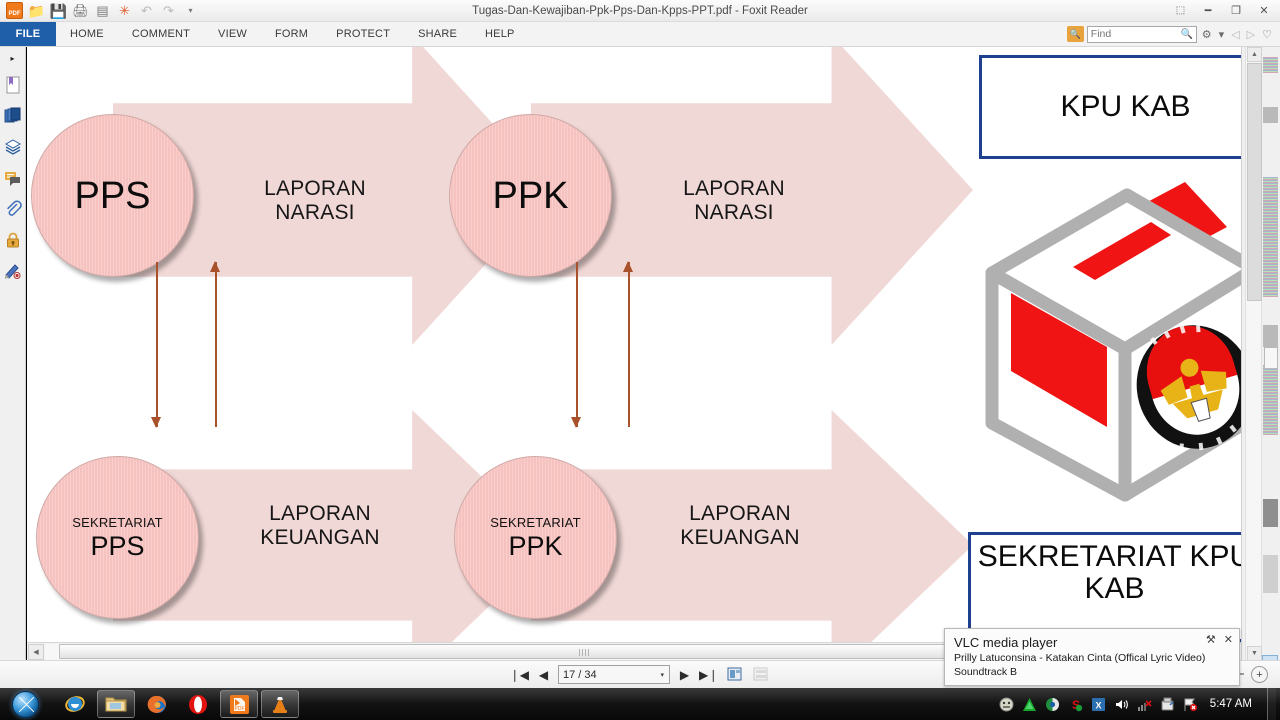 The width and height of the screenshot is (1280, 720). Describe the element at coordinates (734, 188) in the screenshot. I see `arrow-ppk-narasi-line1: LAPORAN` at that location.